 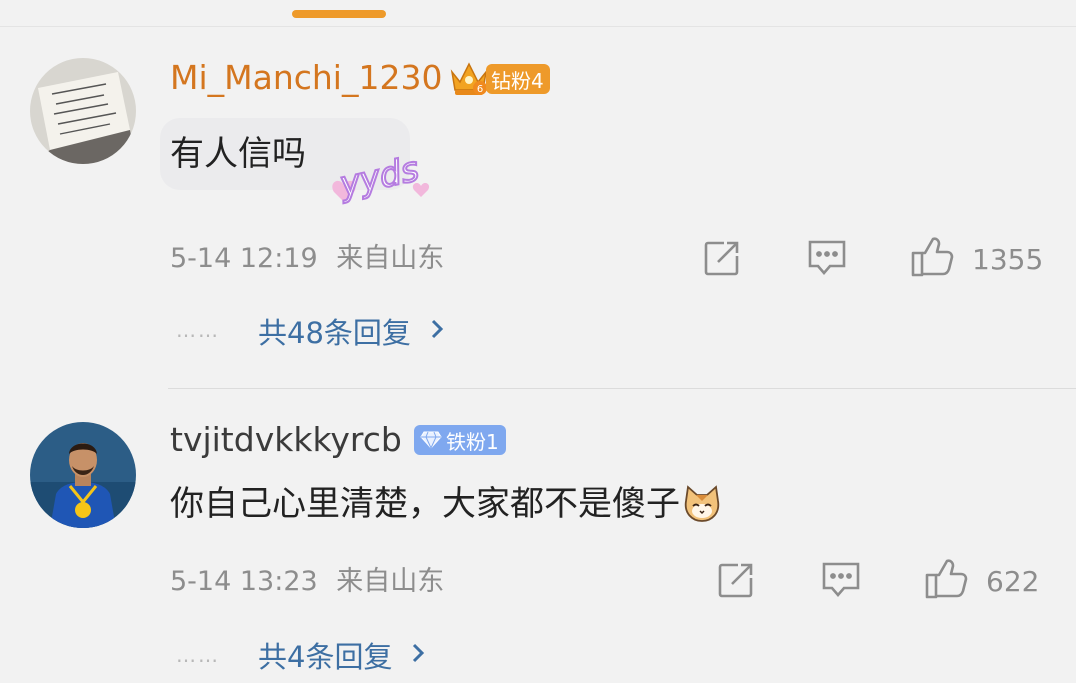 What do you see at coordinates (469, 80) in the screenshot?
I see `crown-icon: 6` at bounding box center [469, 80].